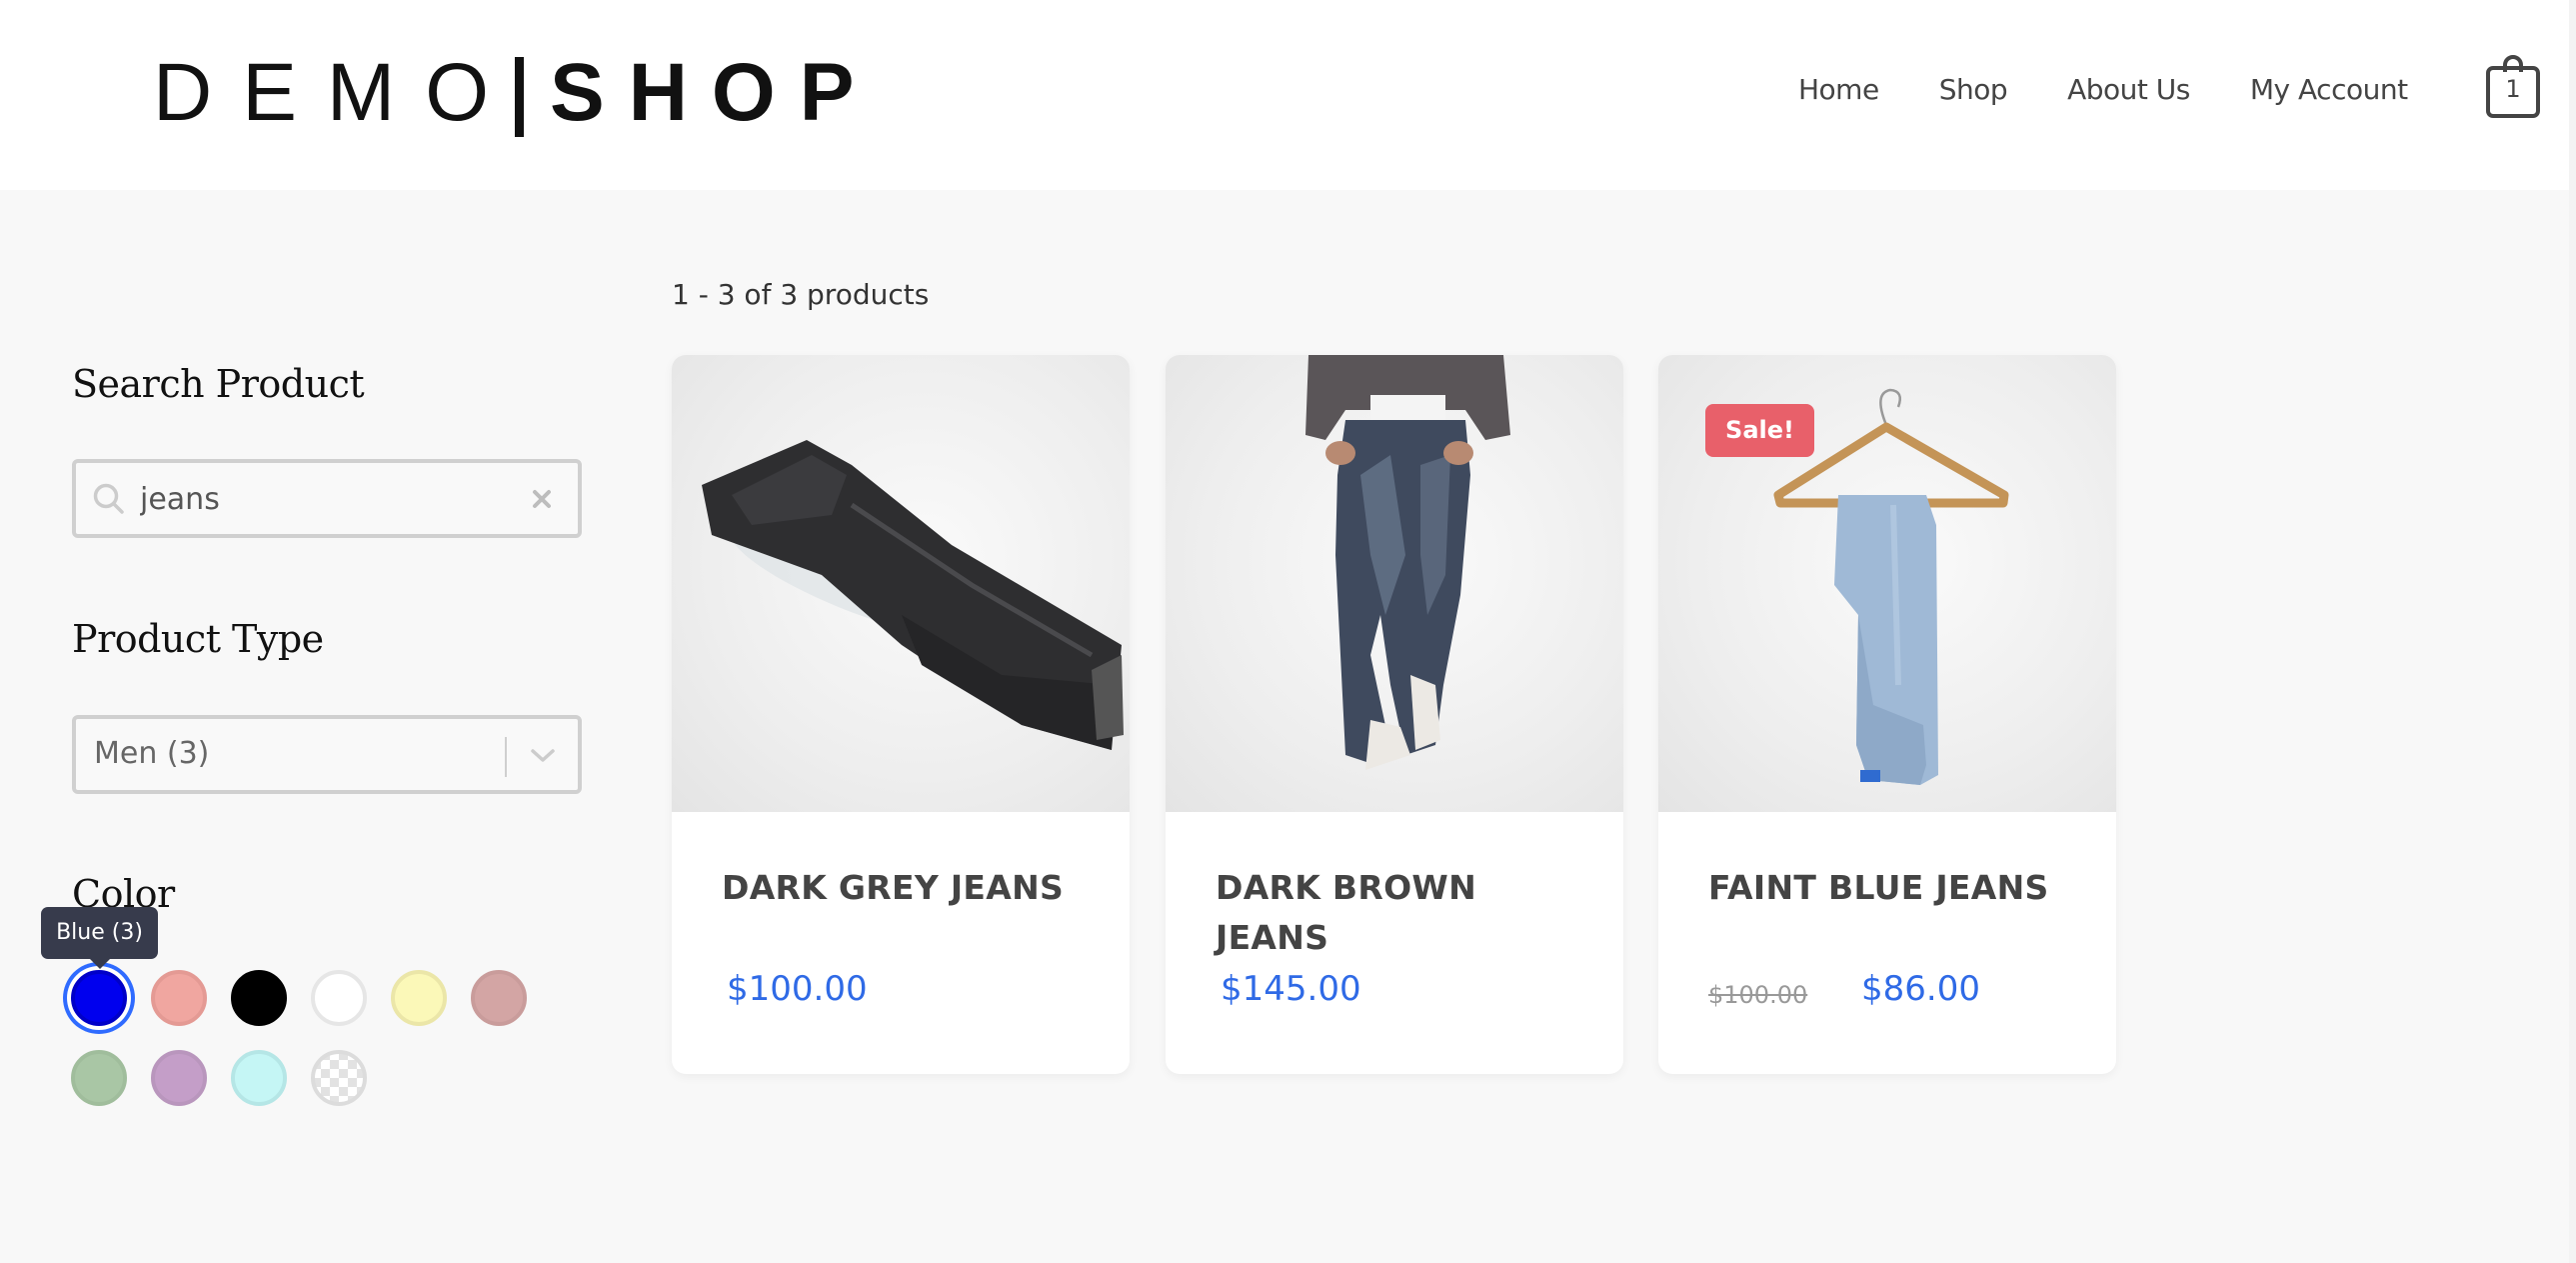 This screenshot has height=1263, width=2576. What do you see at coordinates (1887, 583) in the screenshot?
I see `faint-blue-jeans-image: Sale!` at bounding box center [1887, 583].